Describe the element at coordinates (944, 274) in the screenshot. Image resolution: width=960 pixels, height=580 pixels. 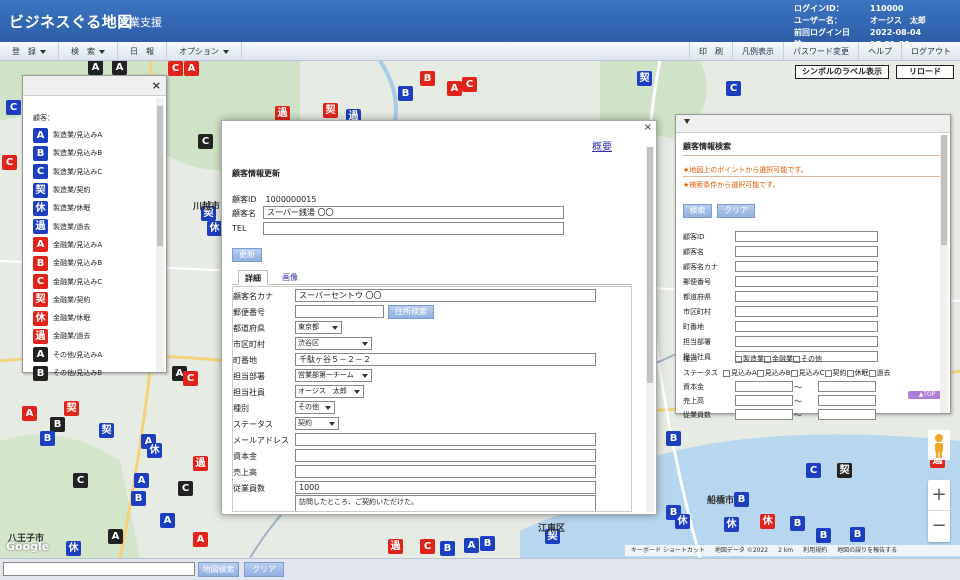
I see `search-panel-scrollbar` at that location.